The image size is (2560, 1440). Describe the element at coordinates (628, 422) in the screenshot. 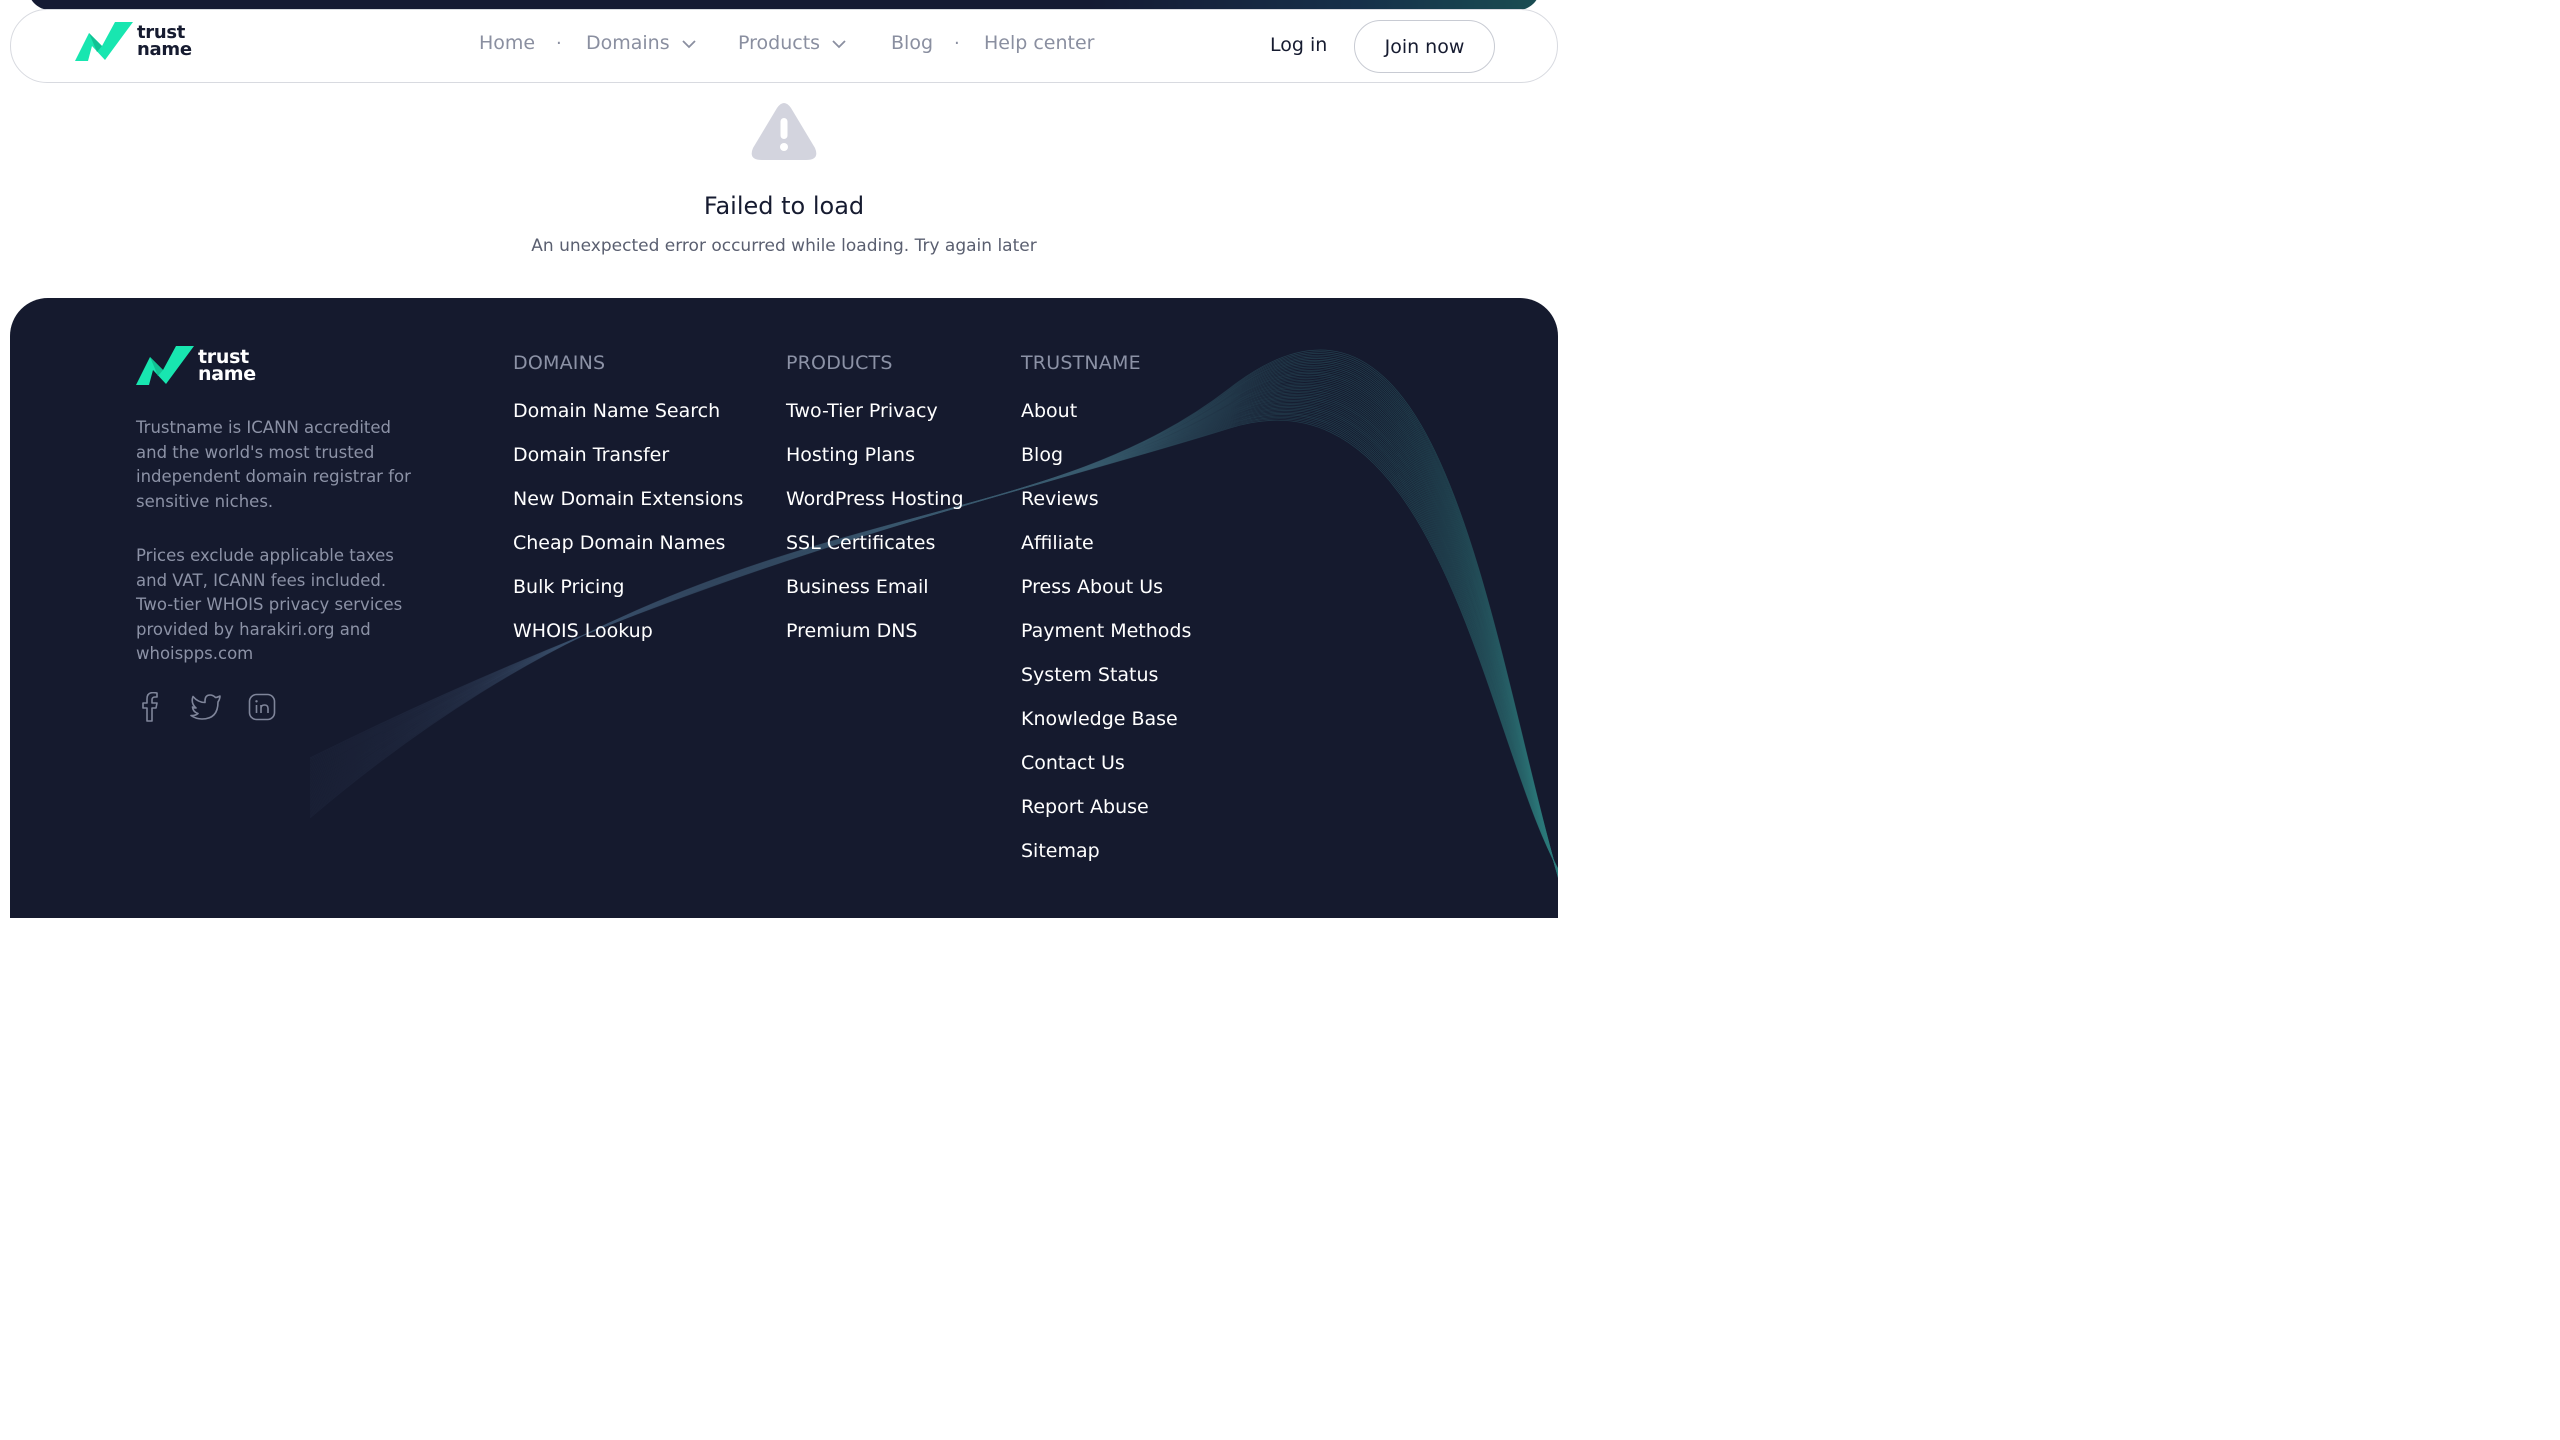

I see `footer-link: Domain Name Search` at that location.